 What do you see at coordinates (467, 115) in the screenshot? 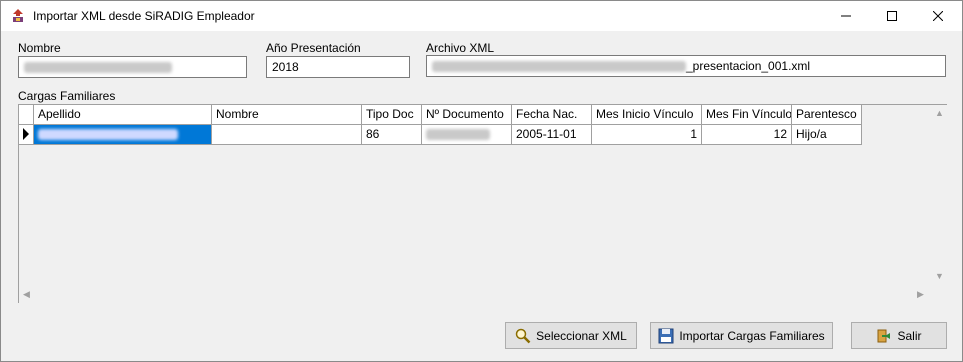
I see `col-header-n-documento: Nº Documento` at bounding box center [467, 115].